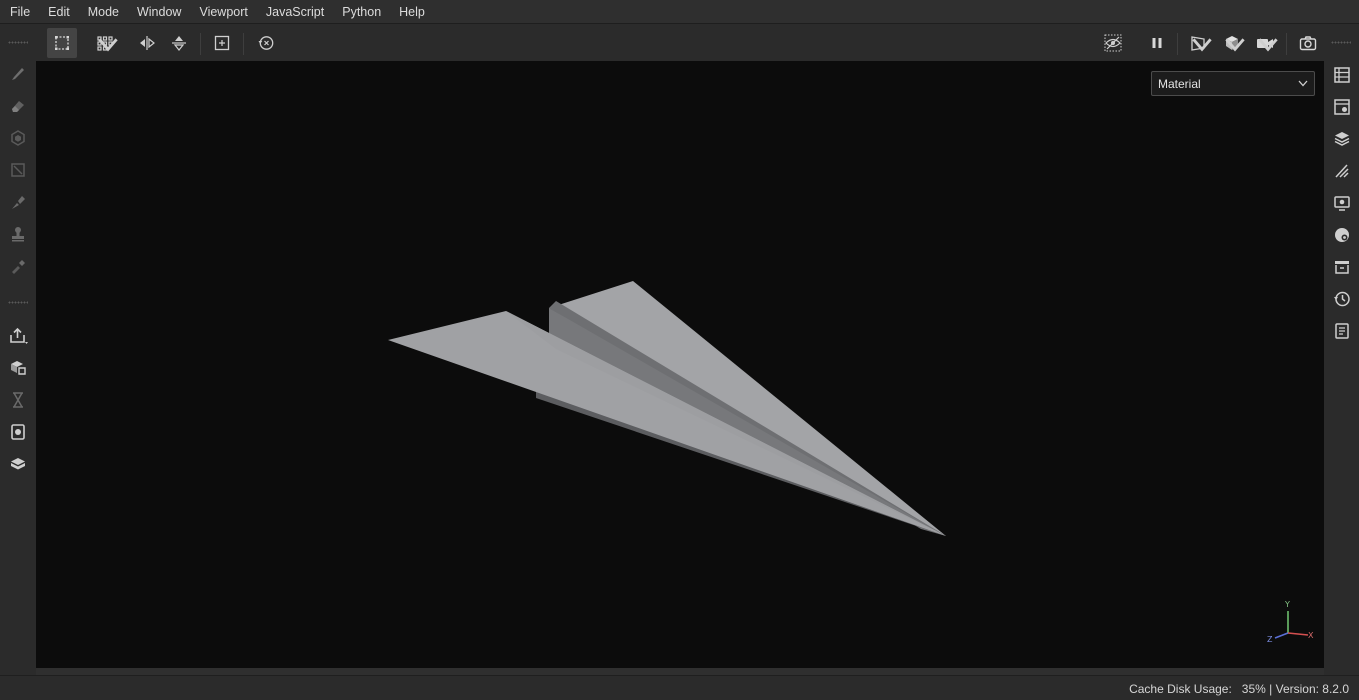  I want to click on menu-viewport: Viewport, so click(223, 12).